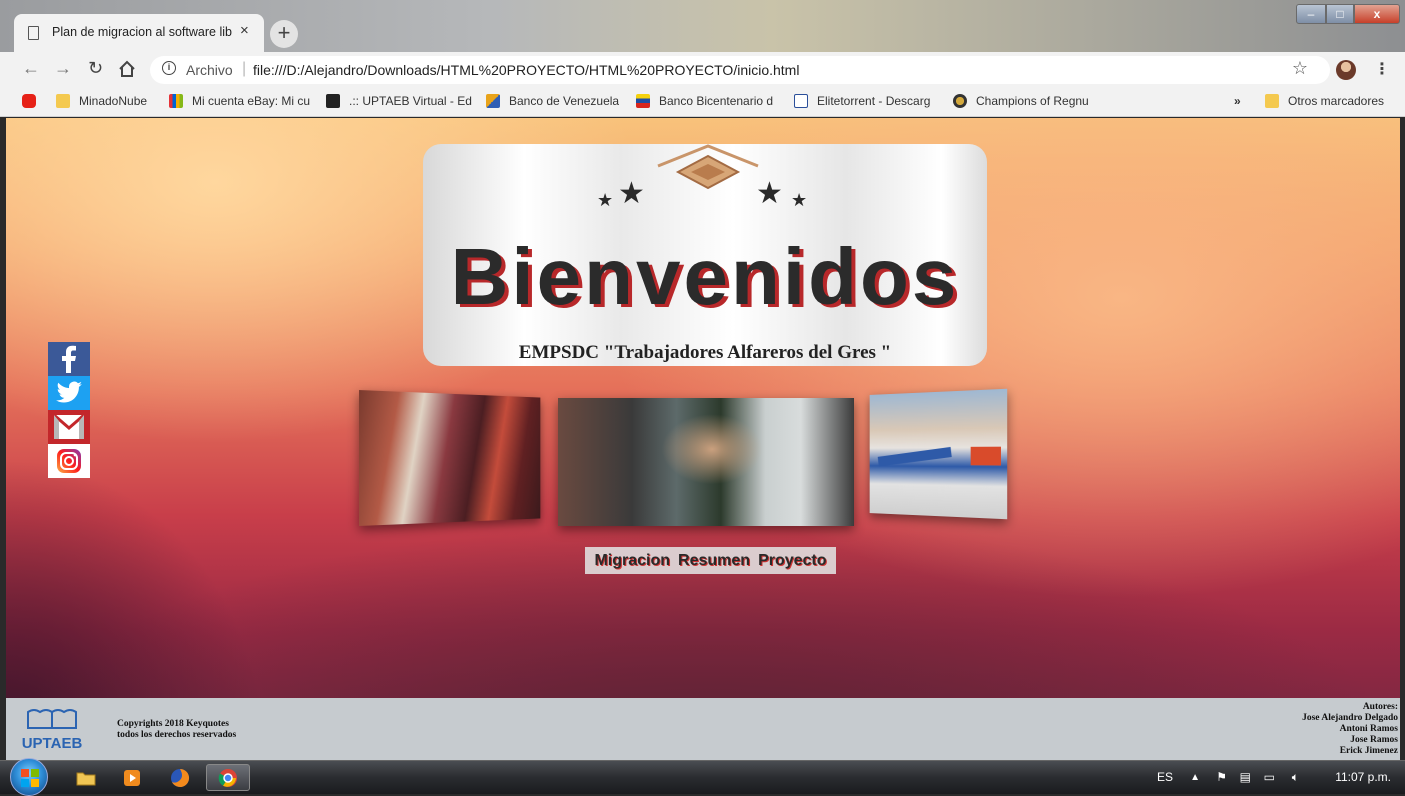 This screenshot has width=1405, height=796. What do you see at coordinates (31, 68) in the screenshot?
I see `back-icon: ←` at bounding box center [31, 68].